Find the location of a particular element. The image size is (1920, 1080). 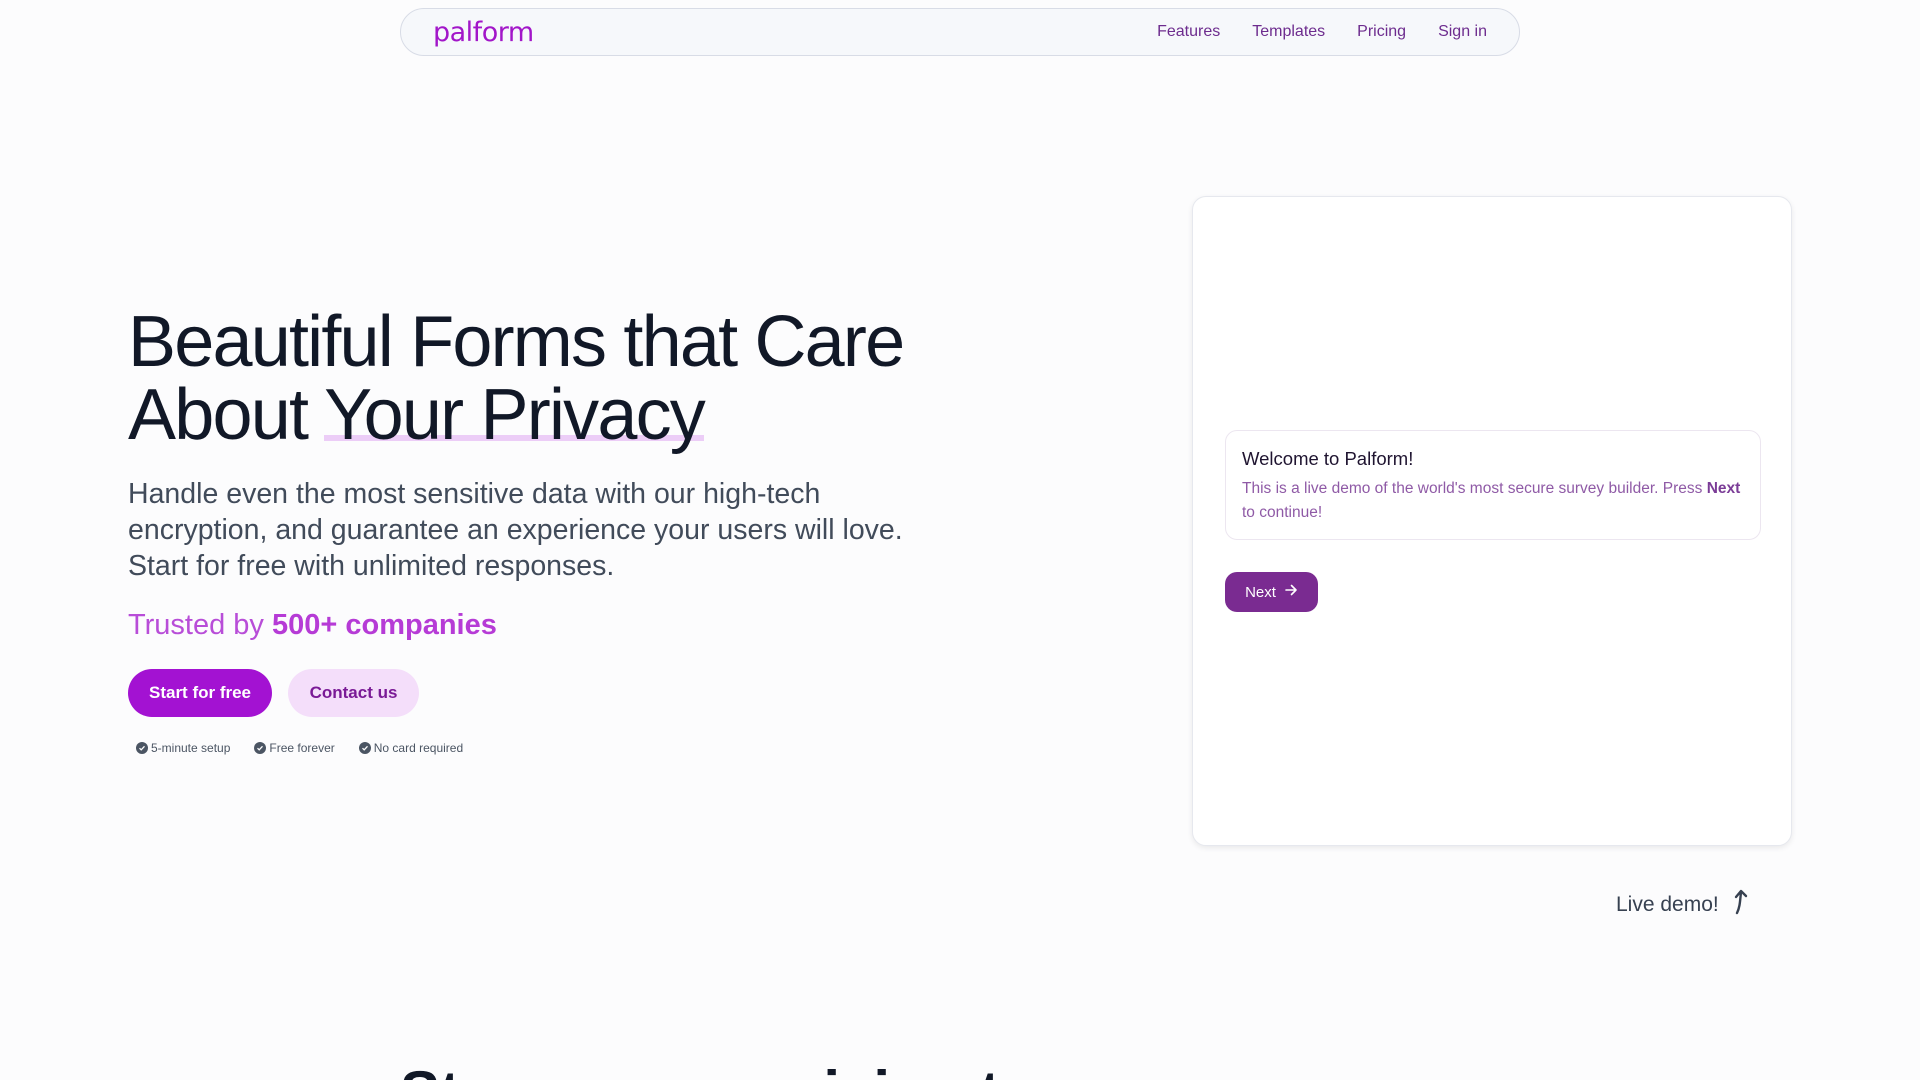

nav-link-features: Features is located at coordinates (1188, 32).